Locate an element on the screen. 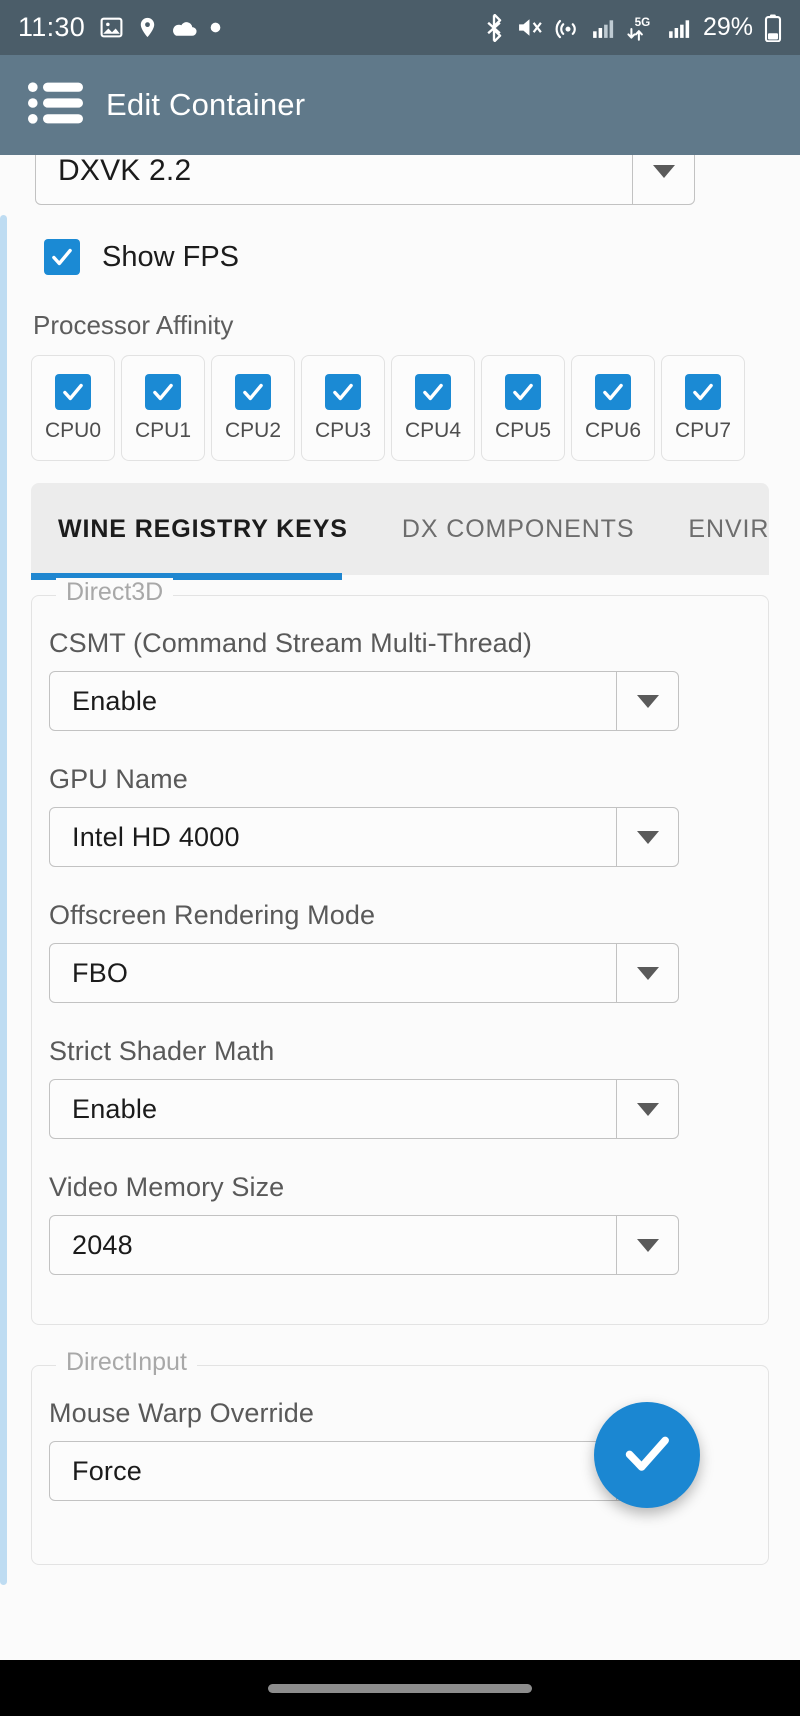 The image size is (800, 1716). offscreen-rendering-mode-spinner: FBO is located at coordinates (364, 973).